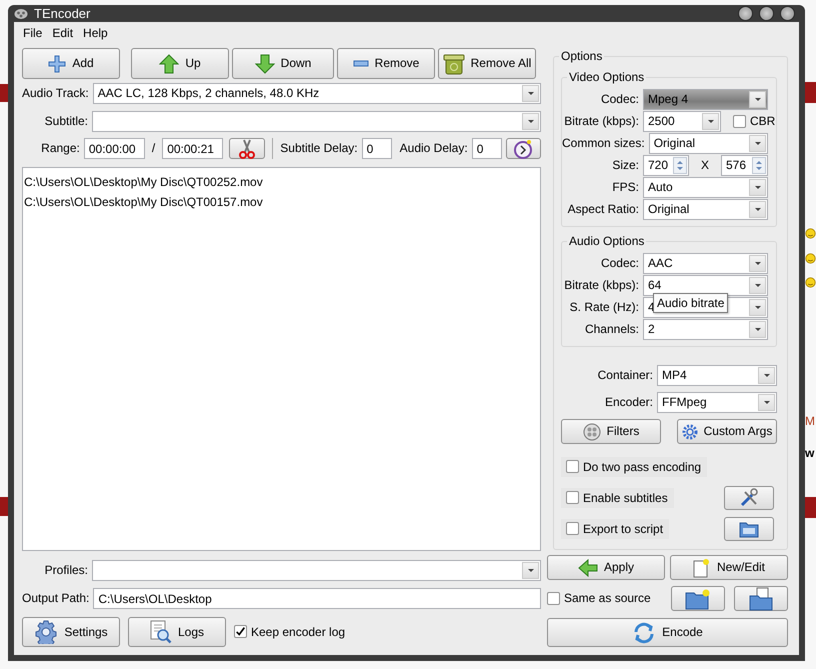 Image resolution: width=816 pixels, height=669 pixels. Describe the element at coordinates (602, 209) in the screenshot. I see `field-label: Aspect Ratio:` at that location.